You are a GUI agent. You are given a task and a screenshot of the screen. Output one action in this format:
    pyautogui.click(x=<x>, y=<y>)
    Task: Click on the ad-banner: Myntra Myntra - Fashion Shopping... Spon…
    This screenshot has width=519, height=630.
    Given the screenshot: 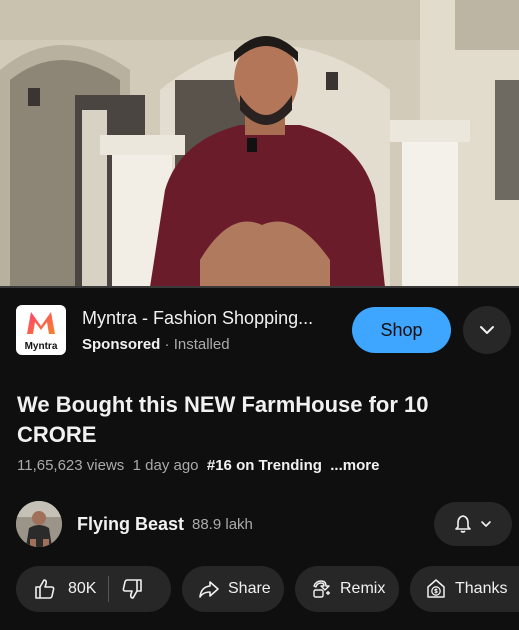 What is the action you would take?
    pyautogui.click(x=259, y=330)
    